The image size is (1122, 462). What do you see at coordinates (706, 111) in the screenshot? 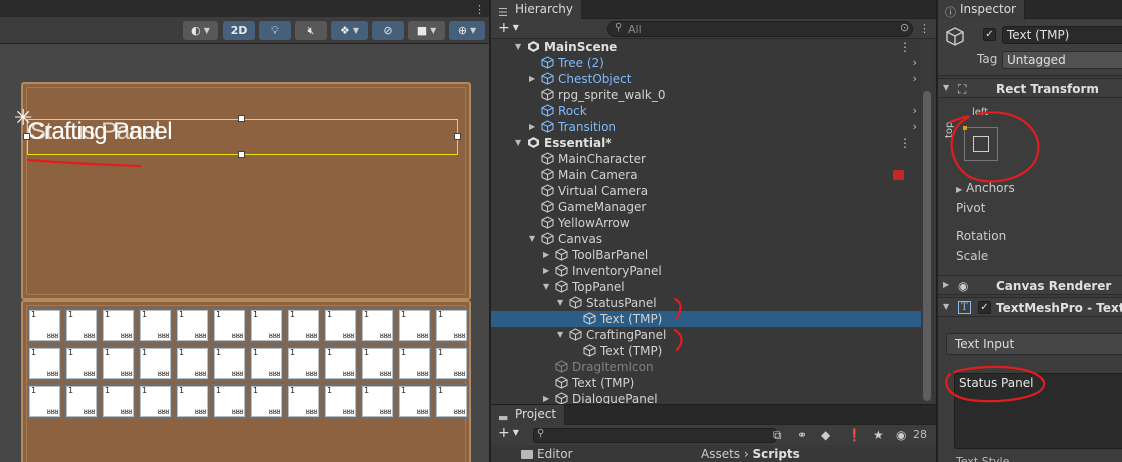
I see `hierarchy-row: Rock ›` at bounding box center [706, 111].